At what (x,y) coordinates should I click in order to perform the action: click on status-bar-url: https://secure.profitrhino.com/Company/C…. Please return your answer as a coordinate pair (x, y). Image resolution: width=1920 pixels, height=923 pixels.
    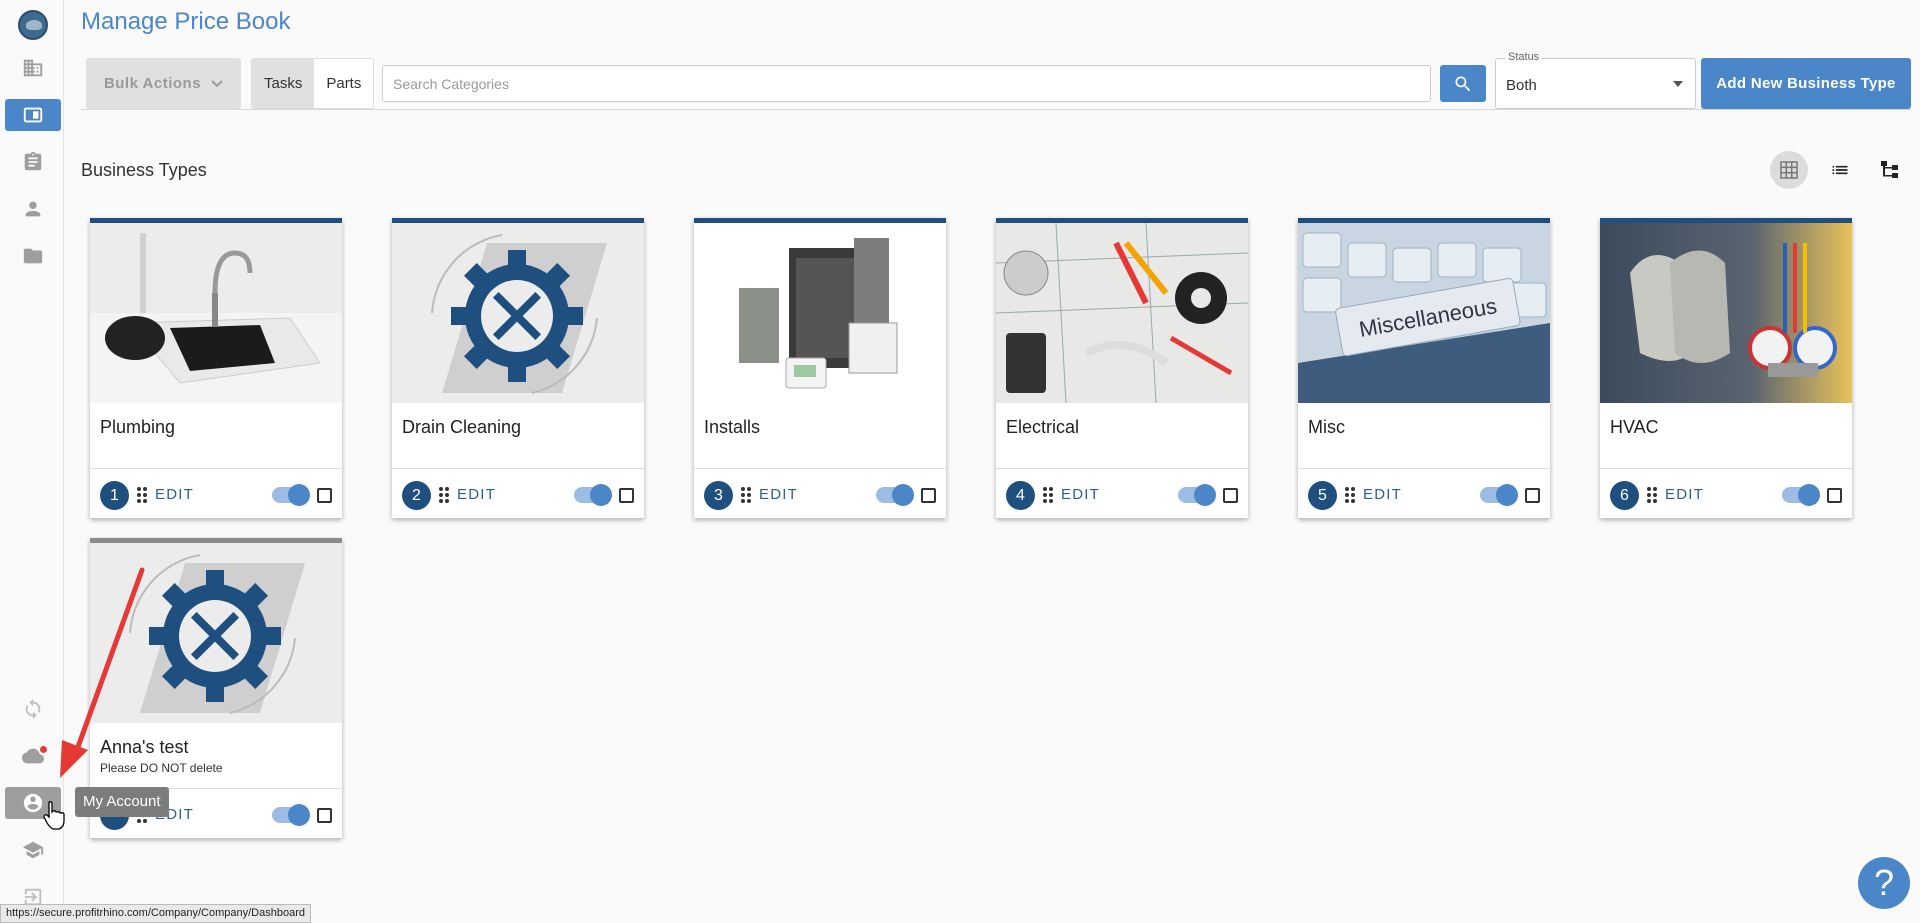
    Looking at the image, I should click on (155, 913).